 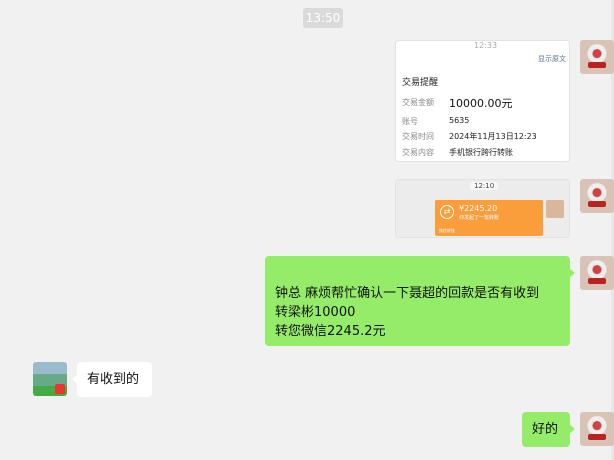 What do you see at coordinates (323, 18) in the screenshot?
I see `timestamp-badge: 13:50` at bounding box center [323, 18].